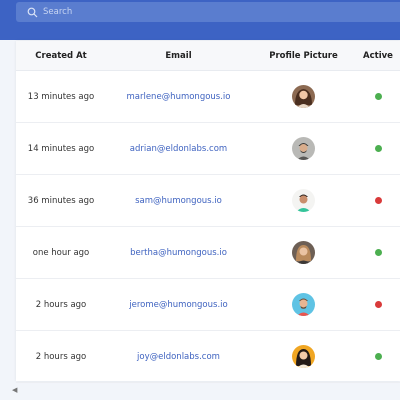 The width and height of the screenshot is (400, 400). I want to click on email-link: adrian@eldonlabs.com, so click(178, 148).